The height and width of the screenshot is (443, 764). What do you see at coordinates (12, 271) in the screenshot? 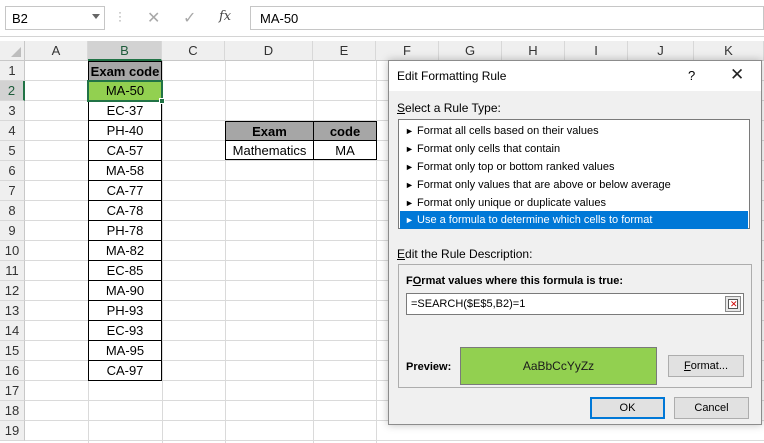
I see `row-header-11: 11` at bounding box center [12, 271].